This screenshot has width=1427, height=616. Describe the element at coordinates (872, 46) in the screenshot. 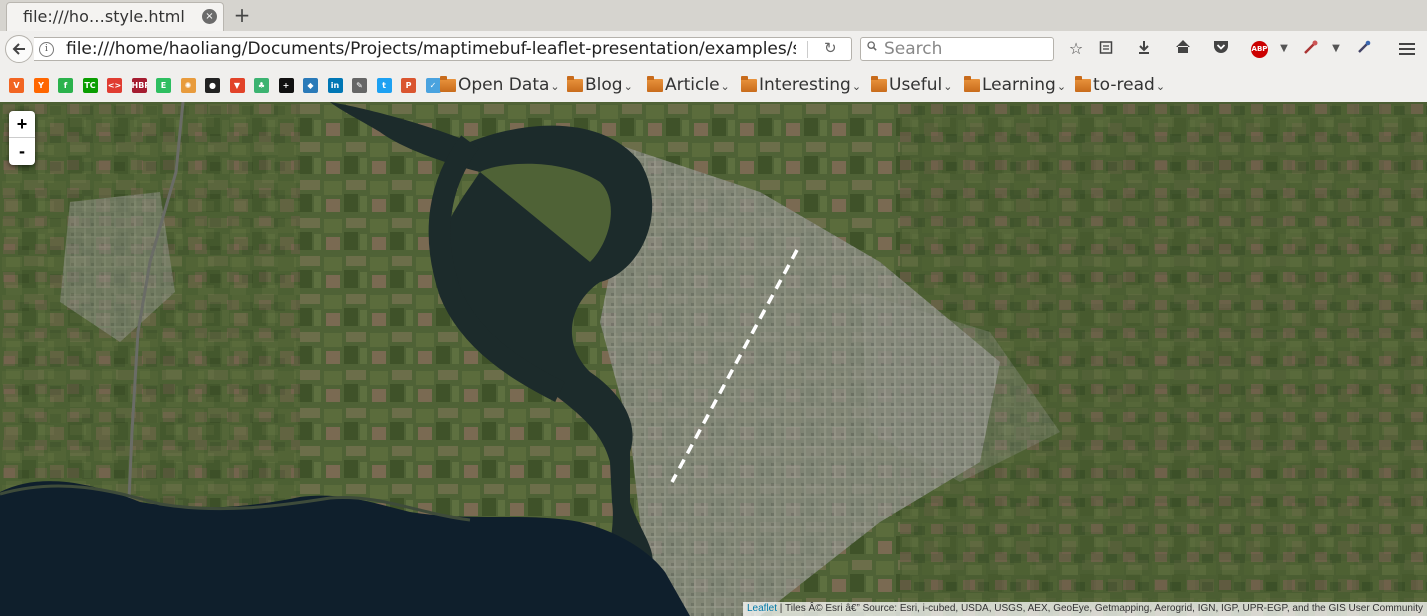

I see `search-icon` at that location.